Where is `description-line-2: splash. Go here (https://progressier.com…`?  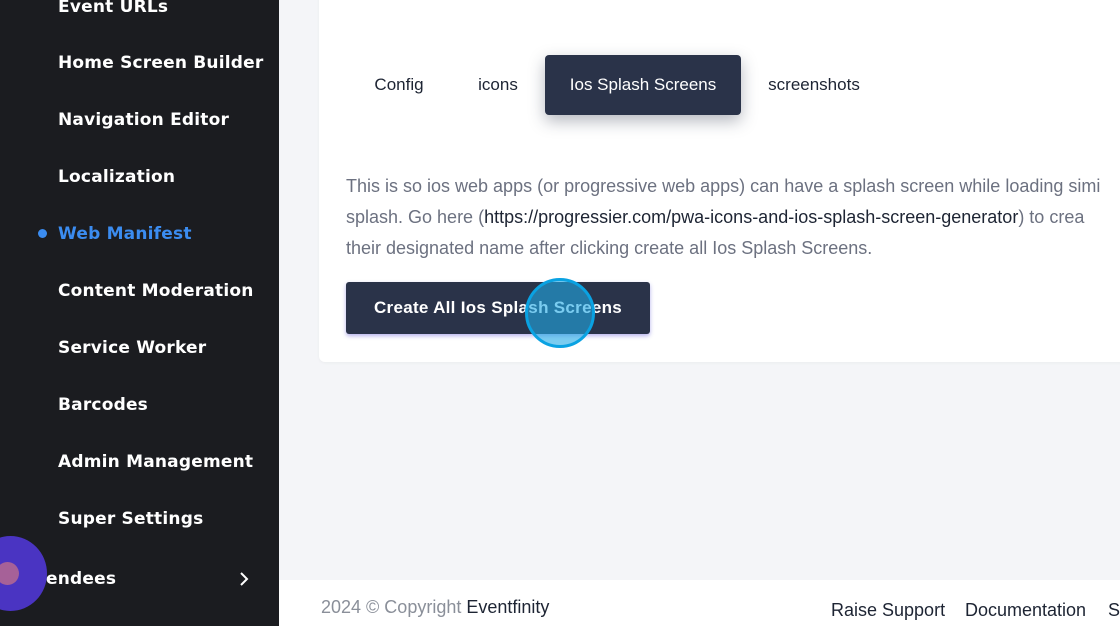 description-line-2: splash. Go here (https://progressier.com… is located at coordinates (733, 217).